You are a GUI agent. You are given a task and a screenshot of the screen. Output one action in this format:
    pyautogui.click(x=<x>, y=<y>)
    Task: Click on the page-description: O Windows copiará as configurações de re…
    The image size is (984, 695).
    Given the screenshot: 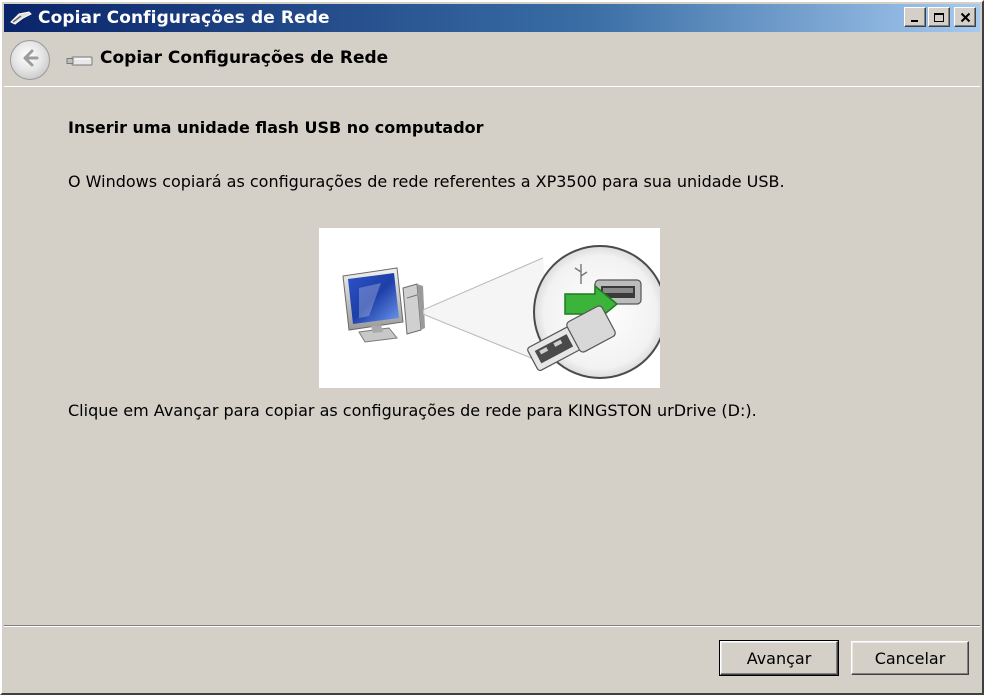 What is the action you would take?
    pyautogui.click(x=426, y=181)
    